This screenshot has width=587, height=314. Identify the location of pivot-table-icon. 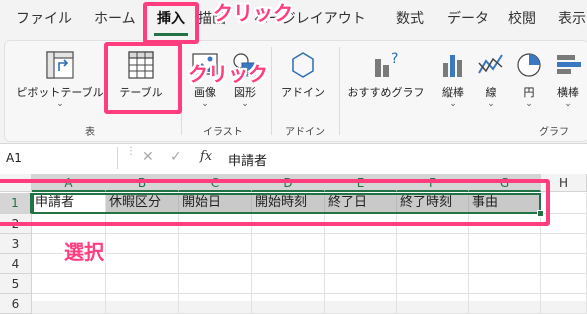
(60, 65).